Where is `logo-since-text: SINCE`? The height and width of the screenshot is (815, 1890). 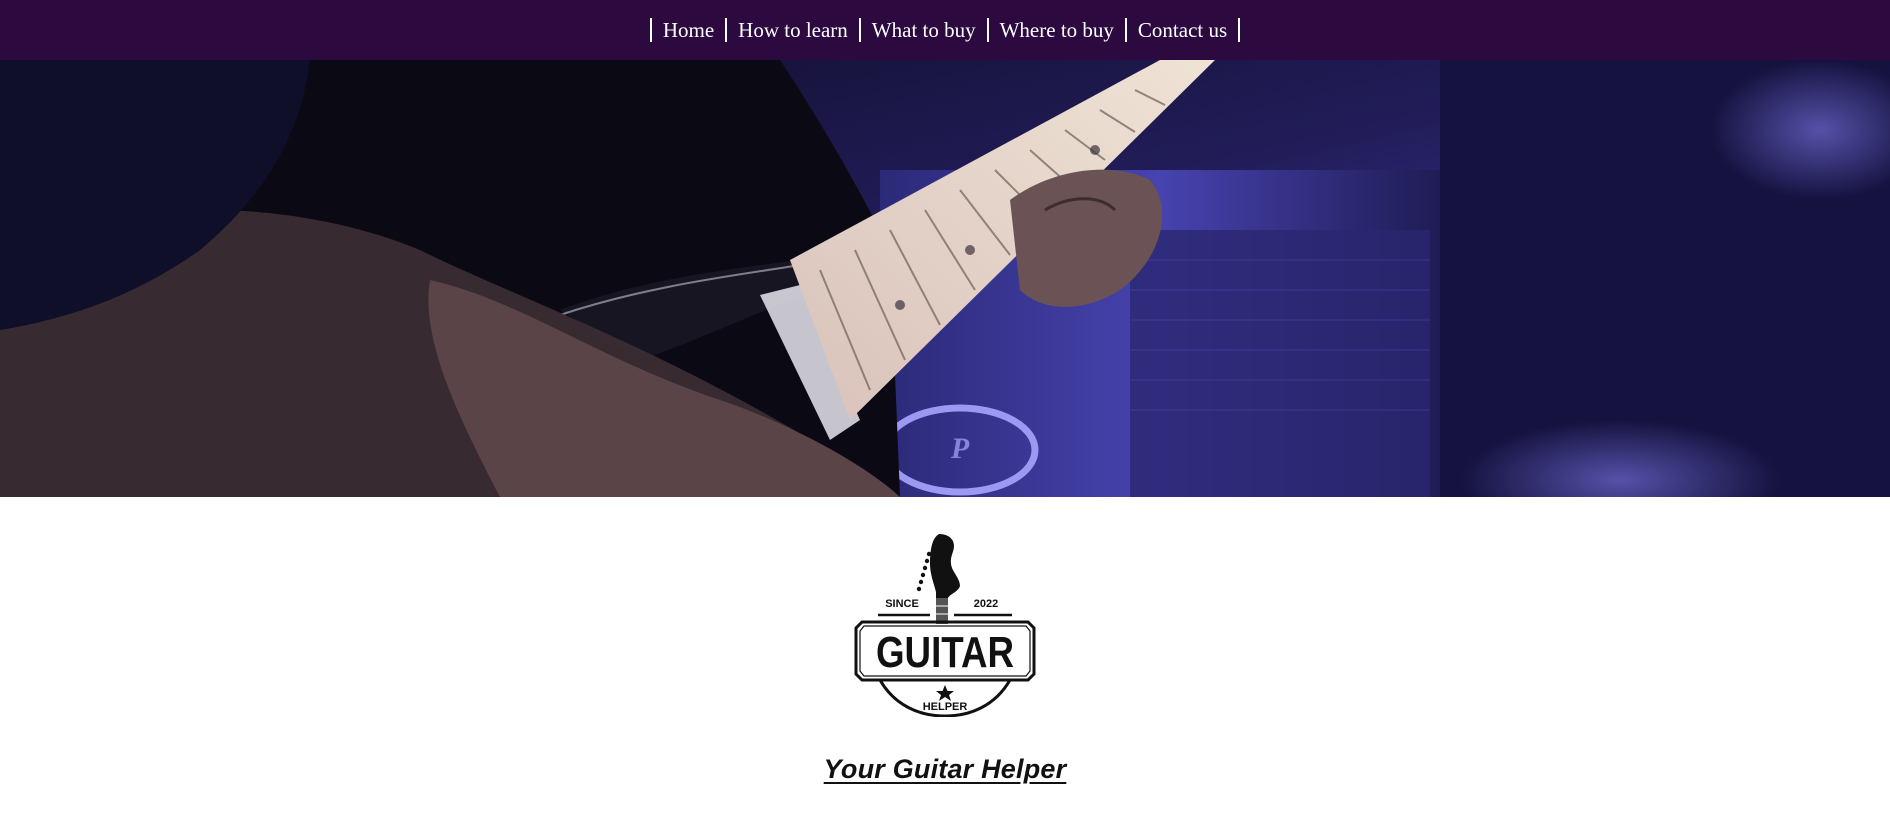 logo-since-text: SINCE is located at coordinates (902, 604).